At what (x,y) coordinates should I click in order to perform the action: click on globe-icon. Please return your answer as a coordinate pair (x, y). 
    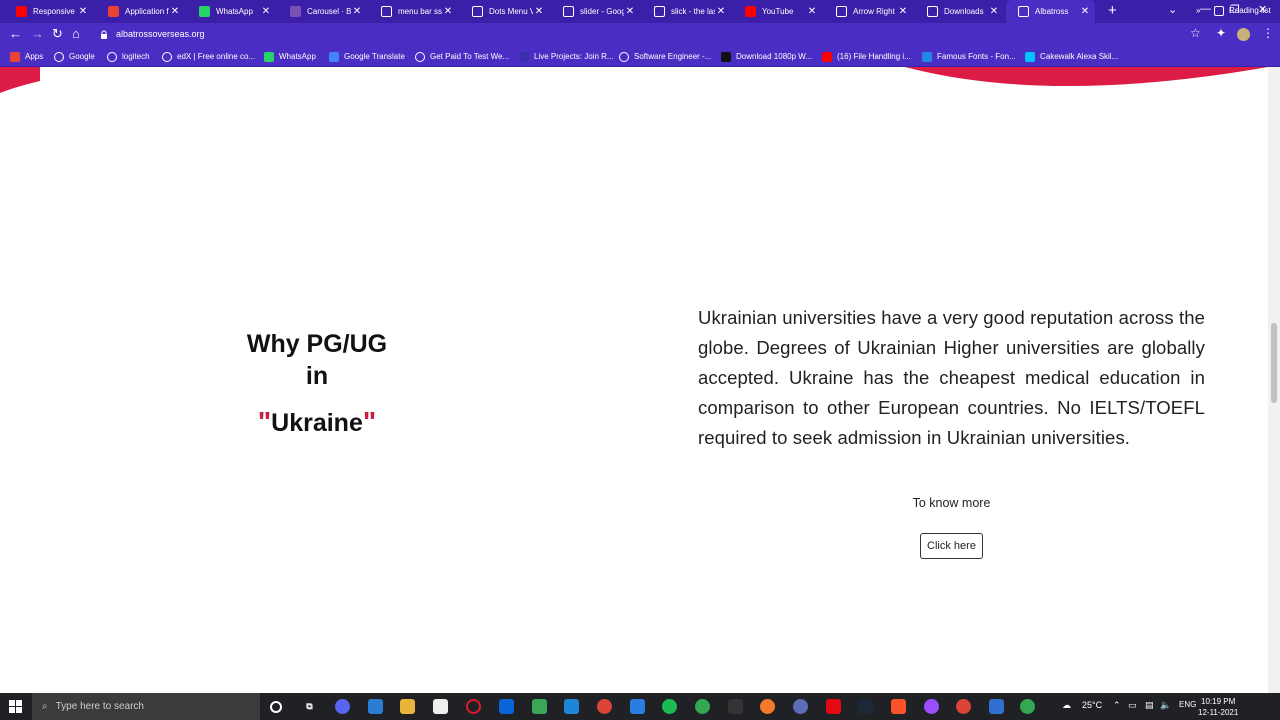
    Looking at the image, I should click on (659, 11).